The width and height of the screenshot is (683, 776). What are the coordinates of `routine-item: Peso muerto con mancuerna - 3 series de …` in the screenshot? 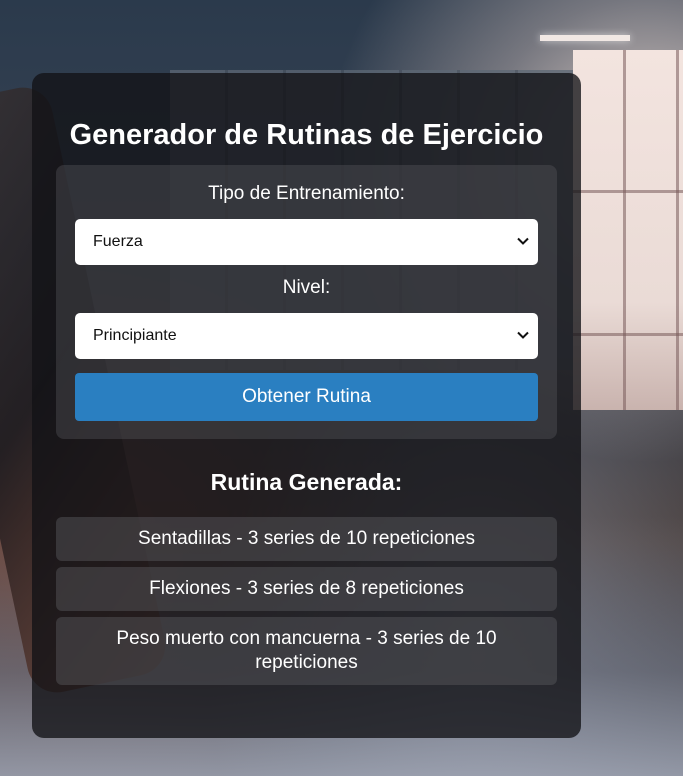 It's located at (306, 651).